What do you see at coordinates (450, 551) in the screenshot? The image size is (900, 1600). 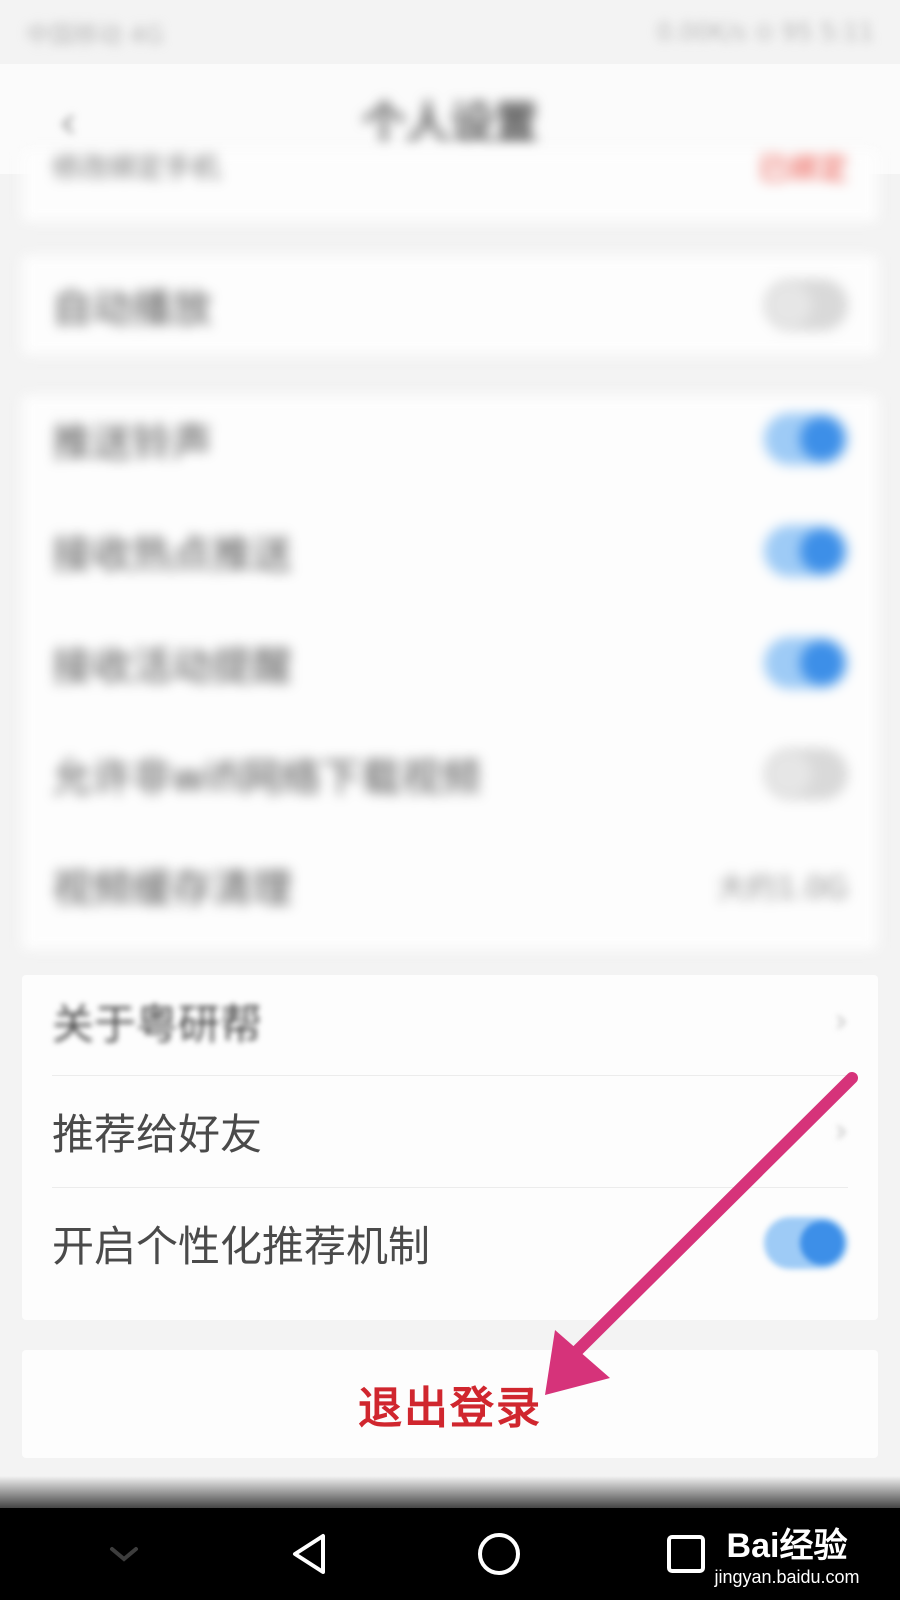 I see `hot-push-row: 接收热点推送` at bounding box center [450, 551].